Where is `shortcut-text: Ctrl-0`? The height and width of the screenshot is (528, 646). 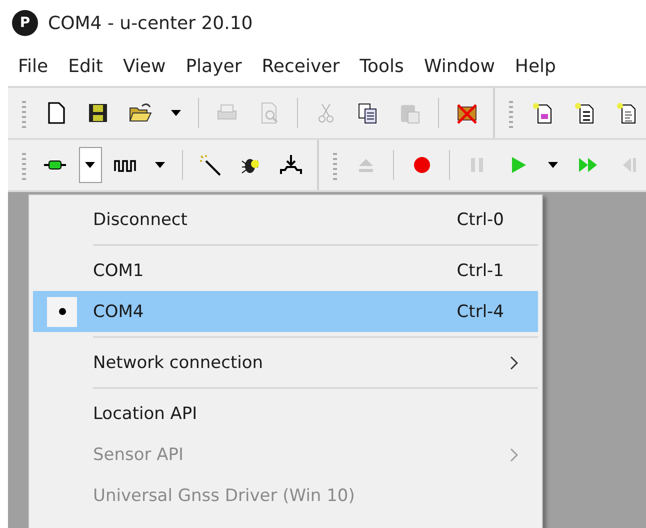 shortcut-text: Ctrl-0 is located at coordinates (480, 220).